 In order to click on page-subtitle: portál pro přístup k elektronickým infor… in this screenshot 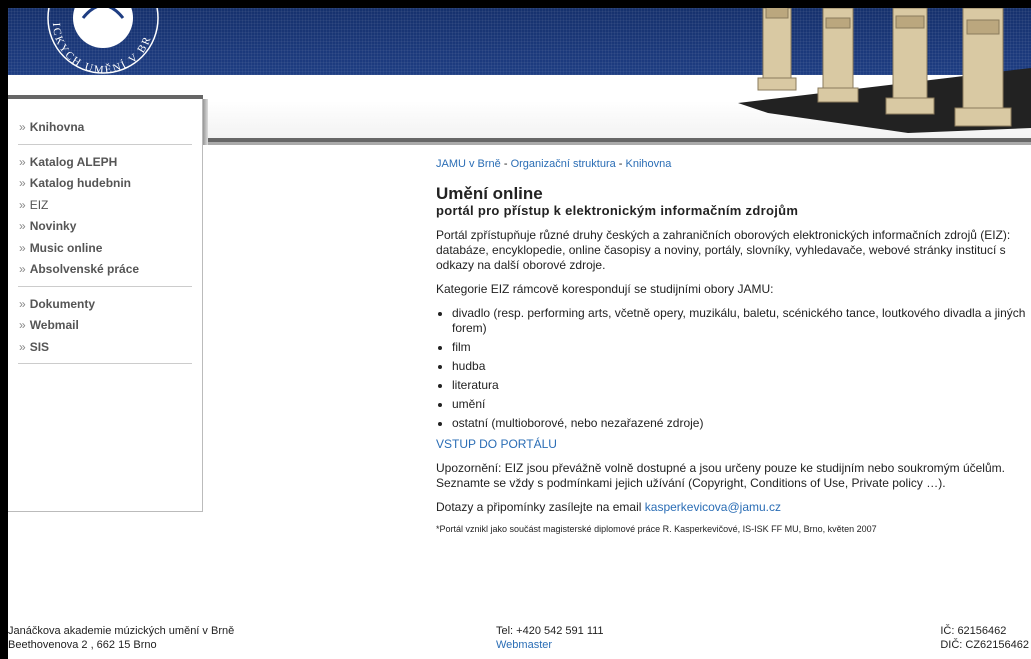, I will do `click(617, 210)`.